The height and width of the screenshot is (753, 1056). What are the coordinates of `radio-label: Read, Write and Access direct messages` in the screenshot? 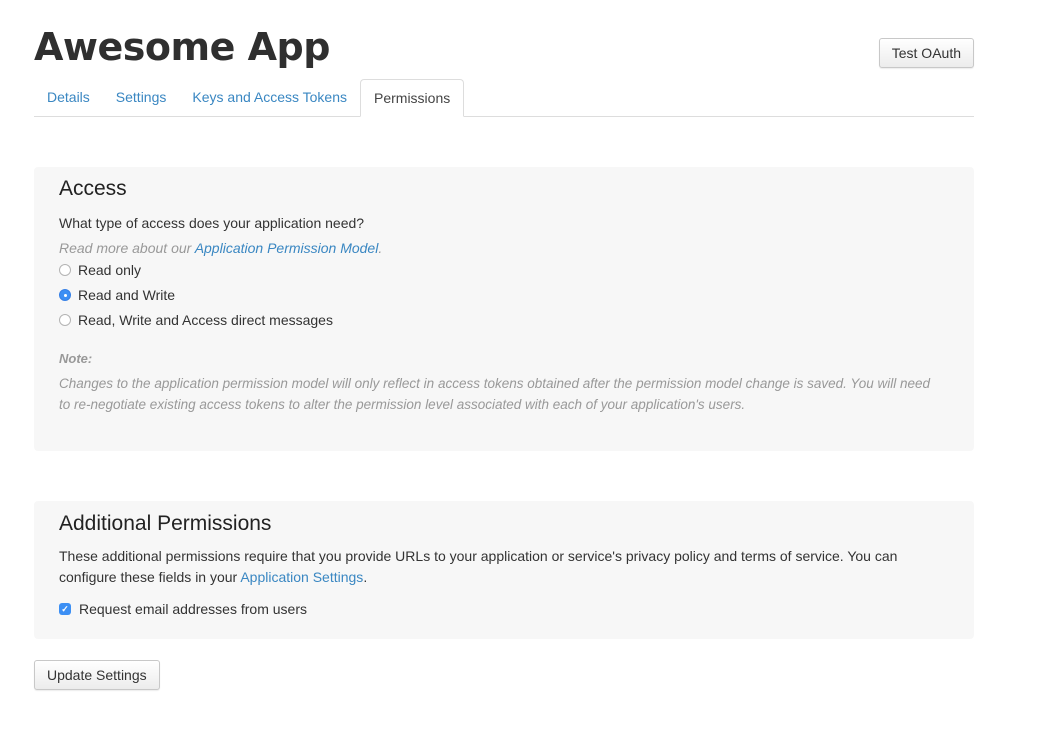 It's located at (205, 320).